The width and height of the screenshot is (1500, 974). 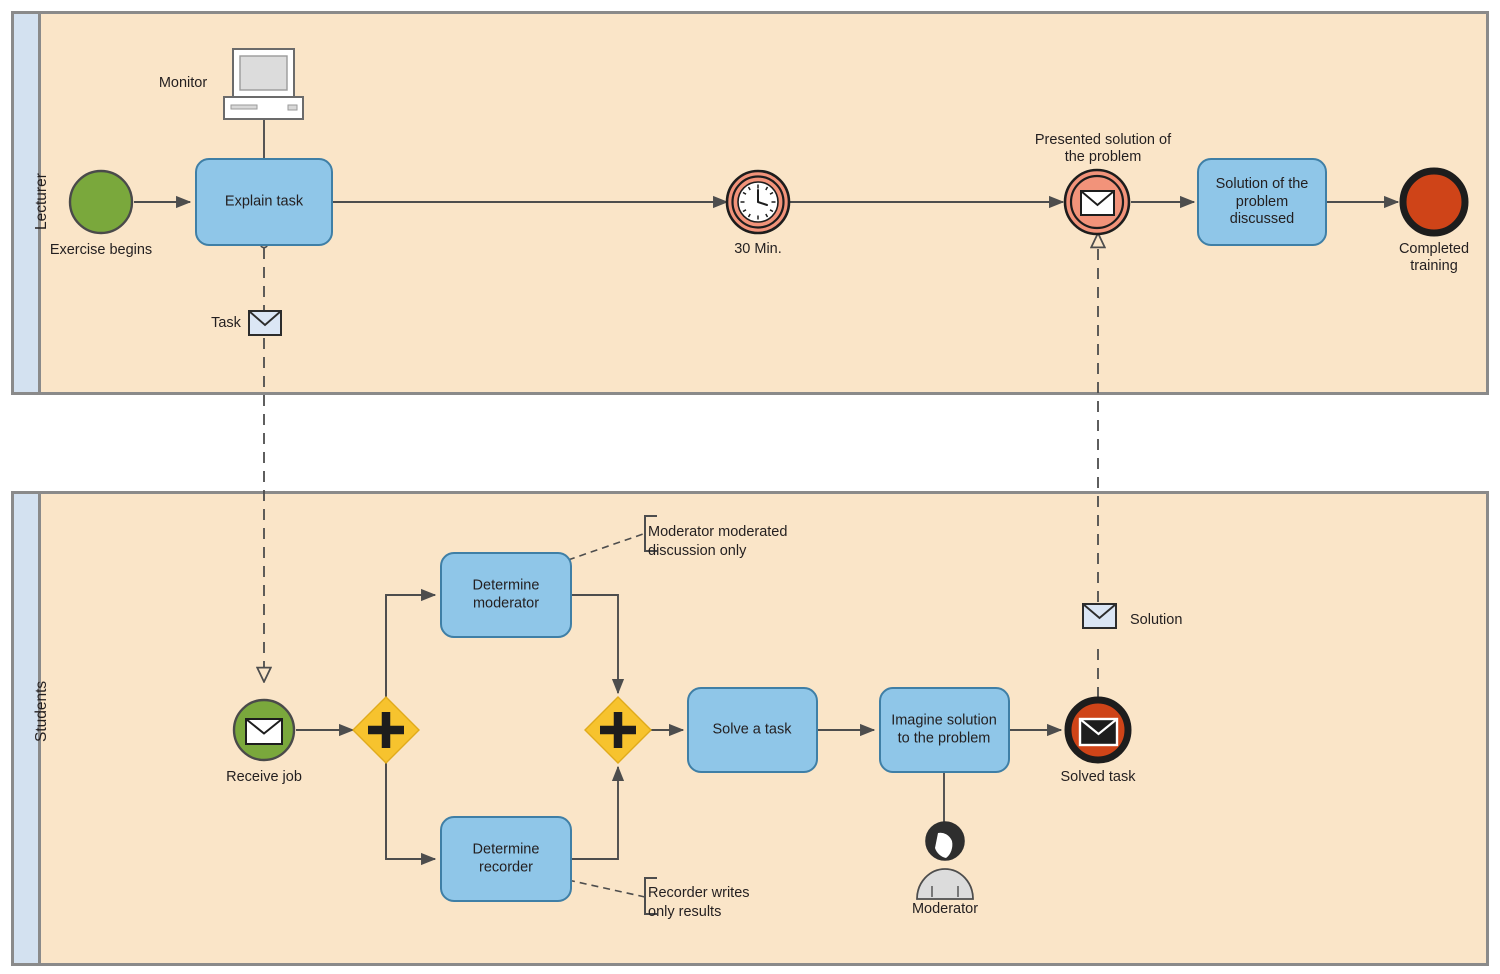 I want to click on label-timer-30min: 30 Min., so click(x=758, y=249).